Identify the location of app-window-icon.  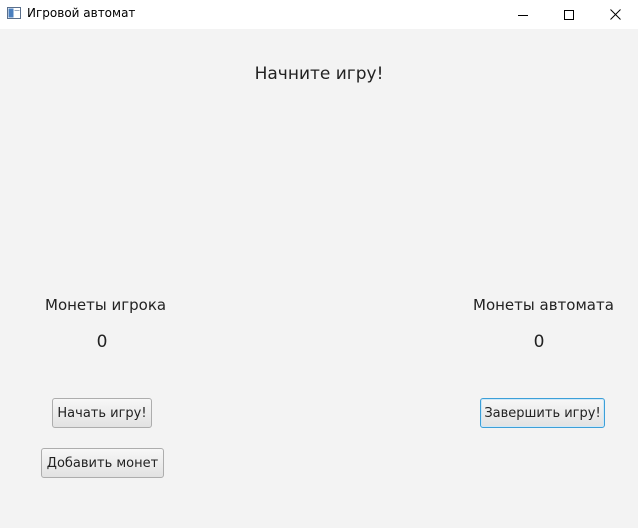
(14, 13).